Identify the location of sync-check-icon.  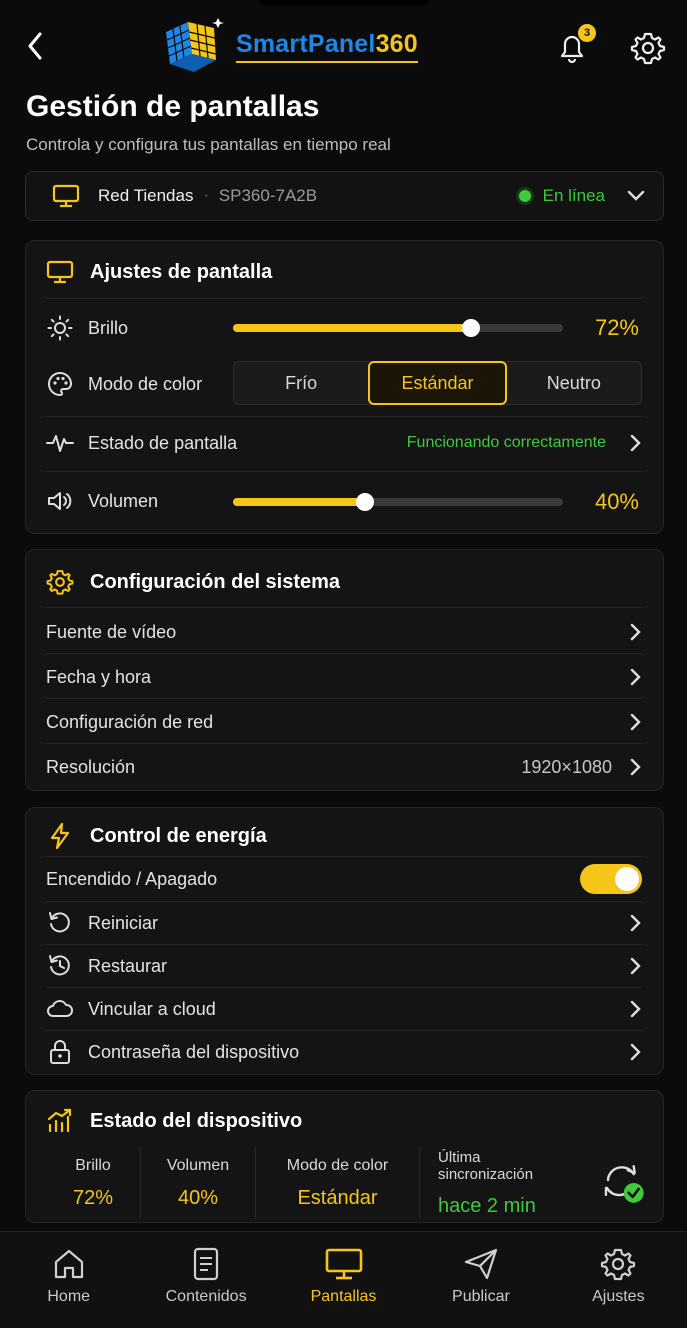
(623, 1183).